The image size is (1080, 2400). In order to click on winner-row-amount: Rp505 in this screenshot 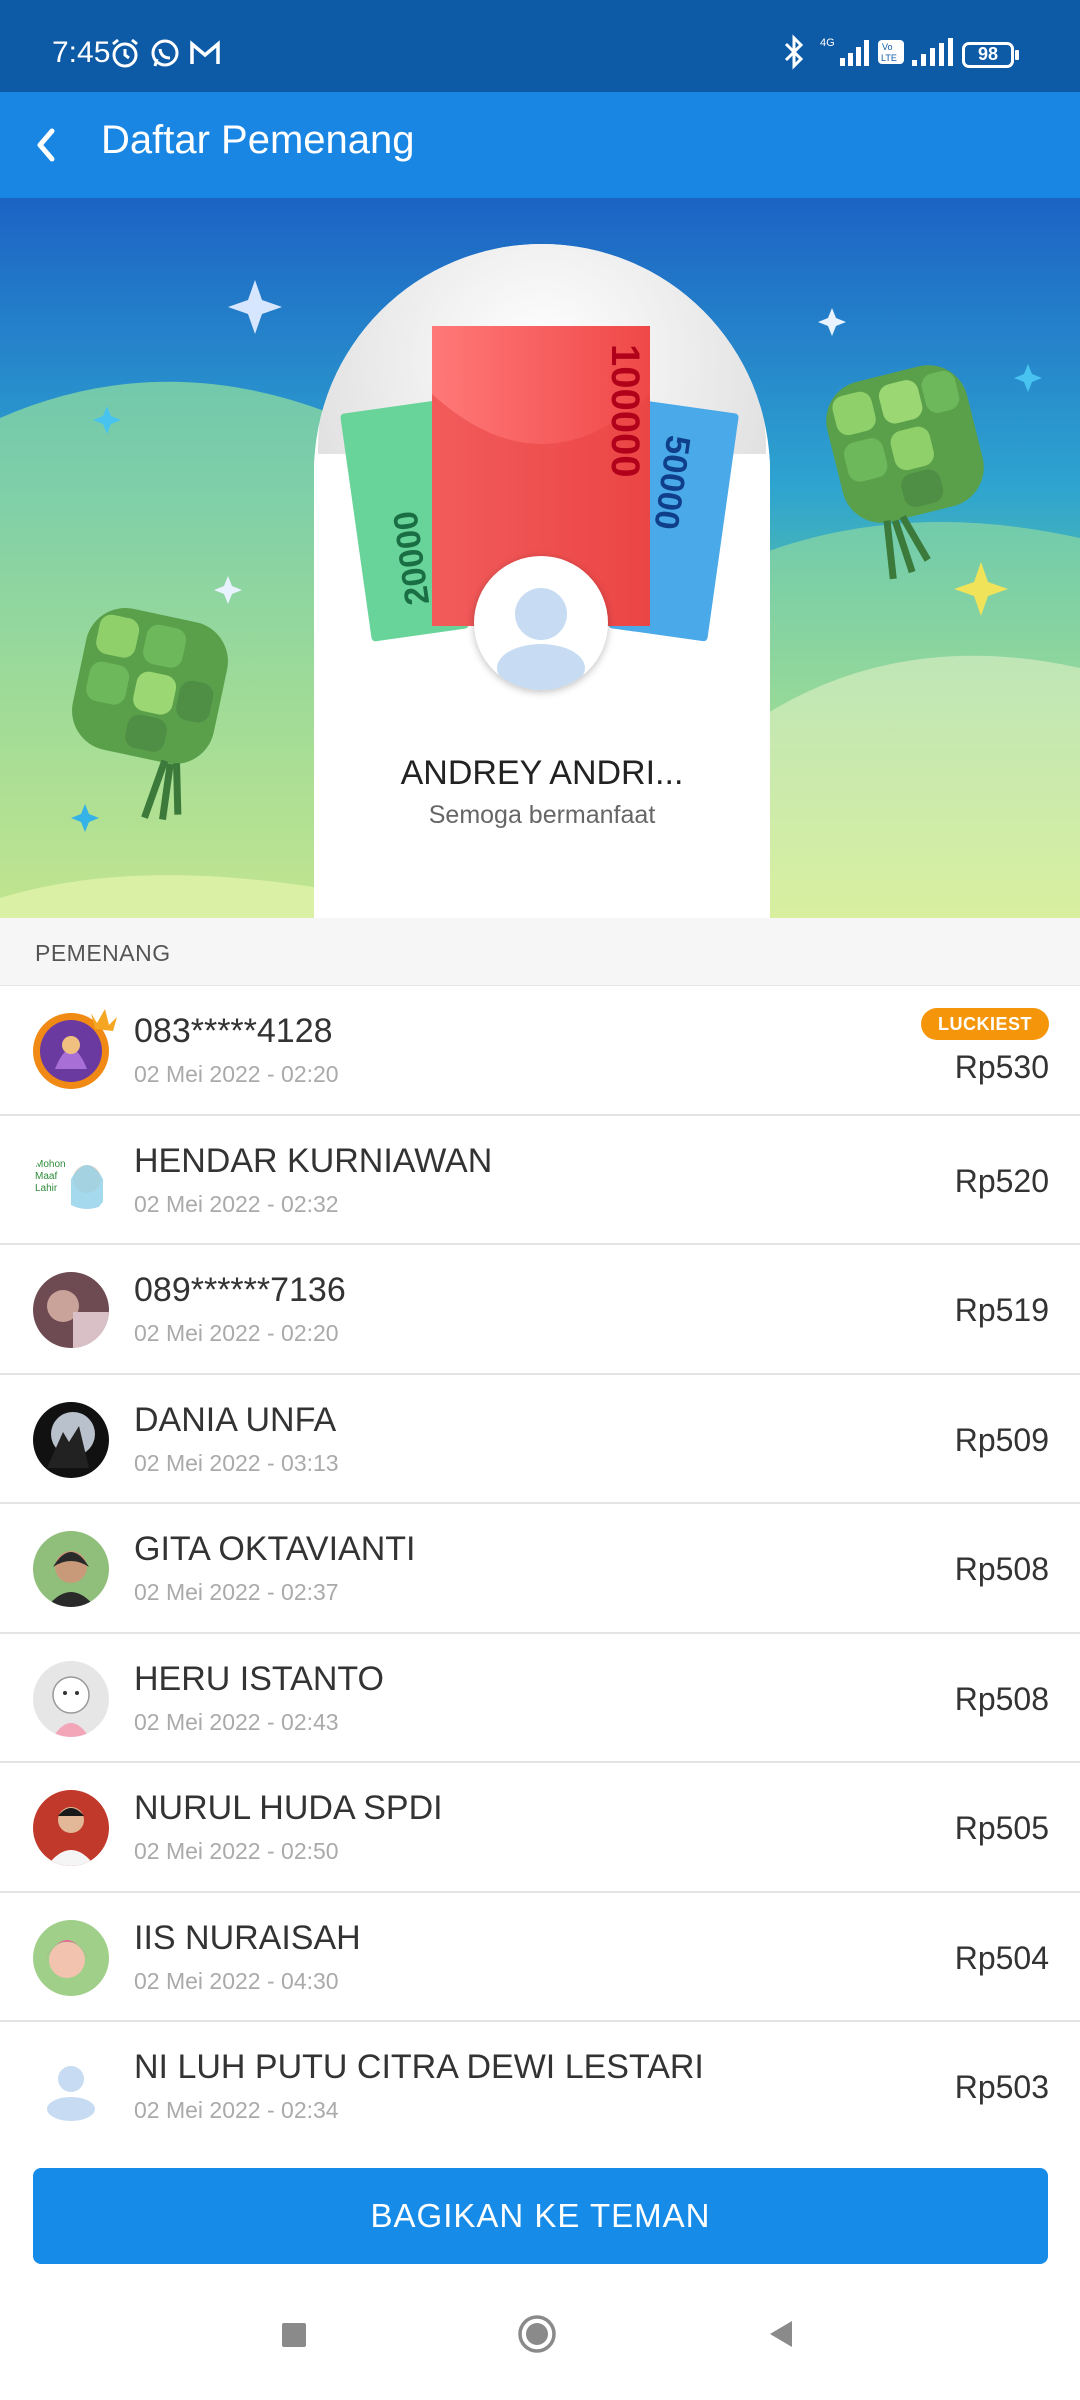, I will do `click(1001, 1828)`.